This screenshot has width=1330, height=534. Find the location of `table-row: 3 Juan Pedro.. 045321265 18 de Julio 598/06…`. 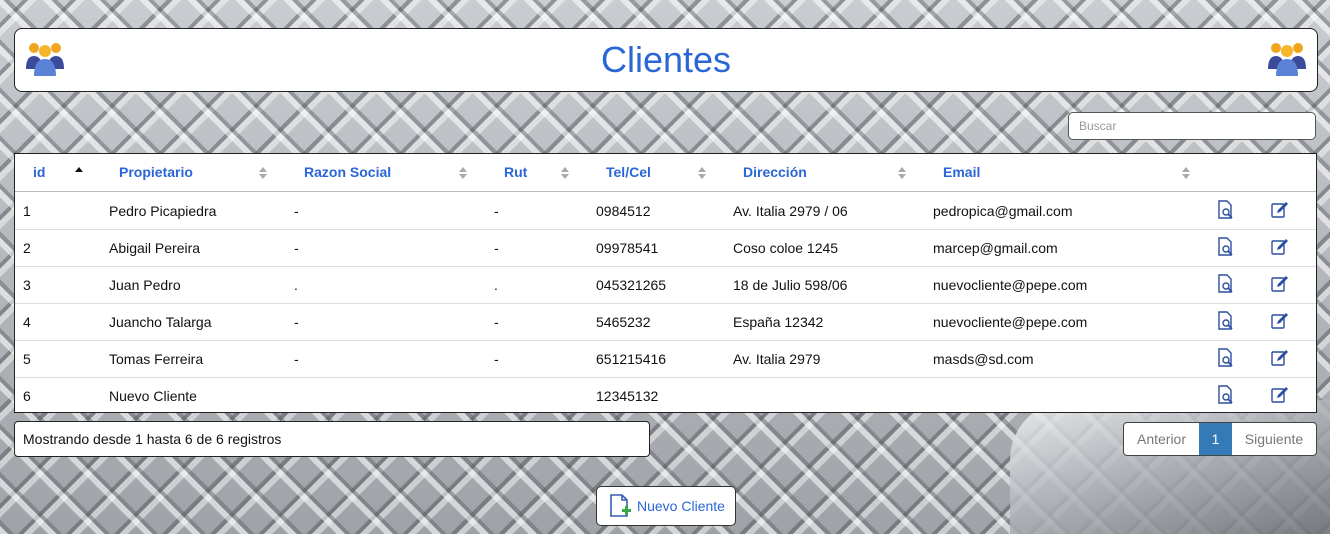

table-row: 3 Juan Pedro.. 045321265 18 de Julio 598/06… is located at coordinates (665, 285).